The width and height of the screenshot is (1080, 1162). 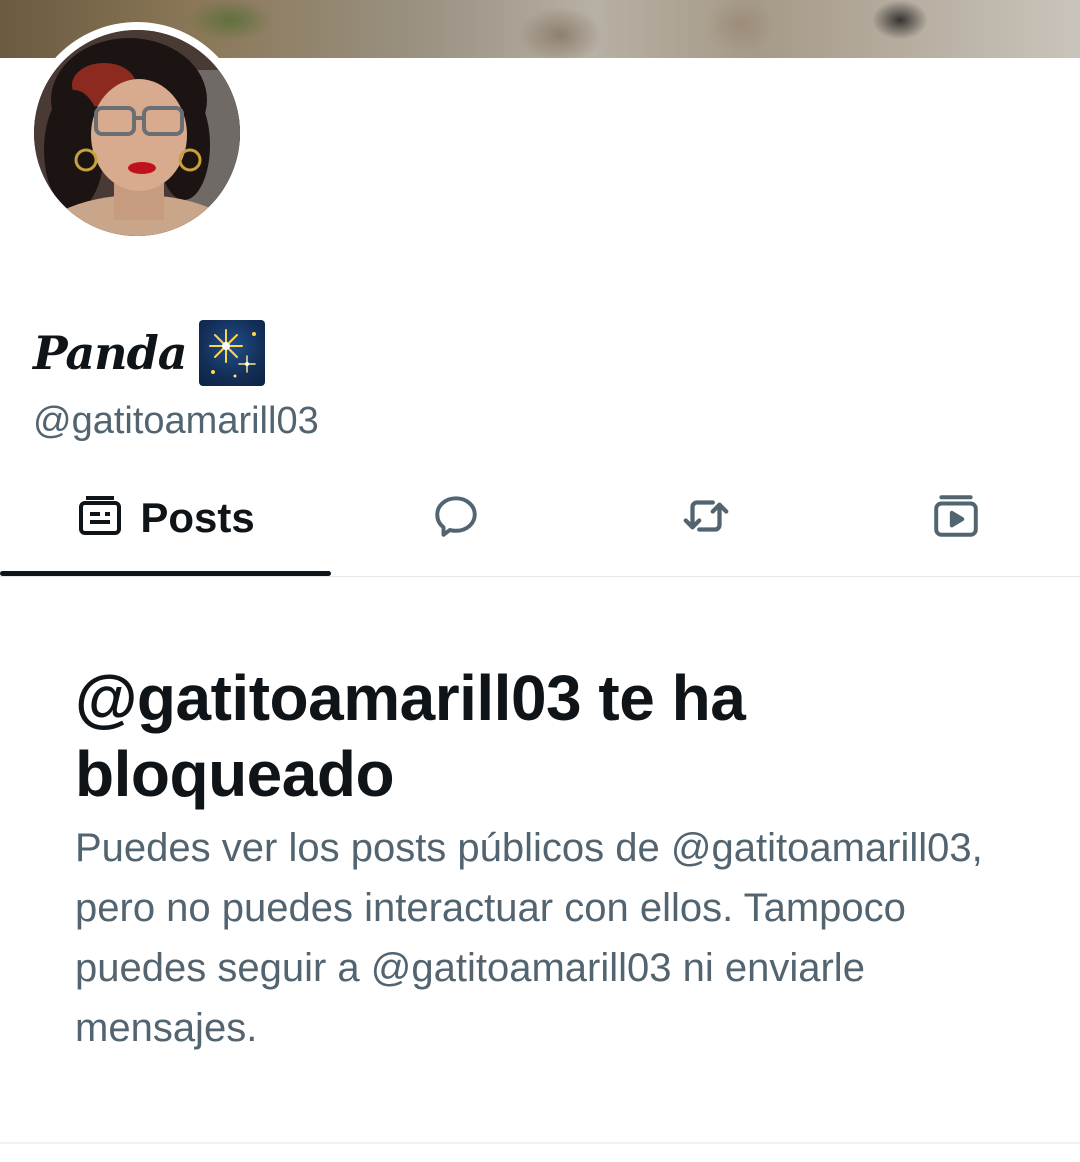 I want to click on tab-reposts, so click(x=706, y=518).